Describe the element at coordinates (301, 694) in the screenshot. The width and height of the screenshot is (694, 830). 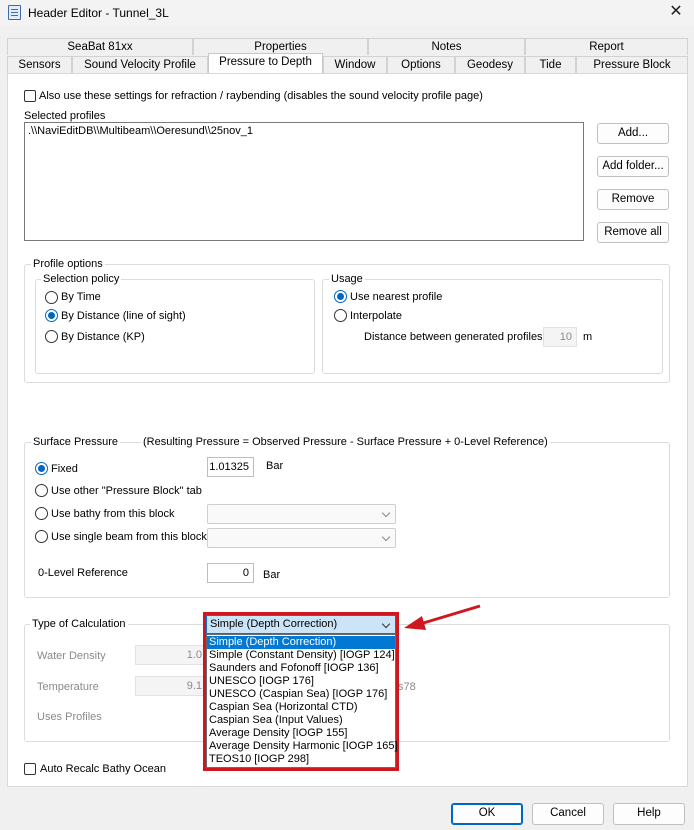
I see `option-unesco-caspian: UNESCO (Caspian Sea) [IOGP 176]` at that location.